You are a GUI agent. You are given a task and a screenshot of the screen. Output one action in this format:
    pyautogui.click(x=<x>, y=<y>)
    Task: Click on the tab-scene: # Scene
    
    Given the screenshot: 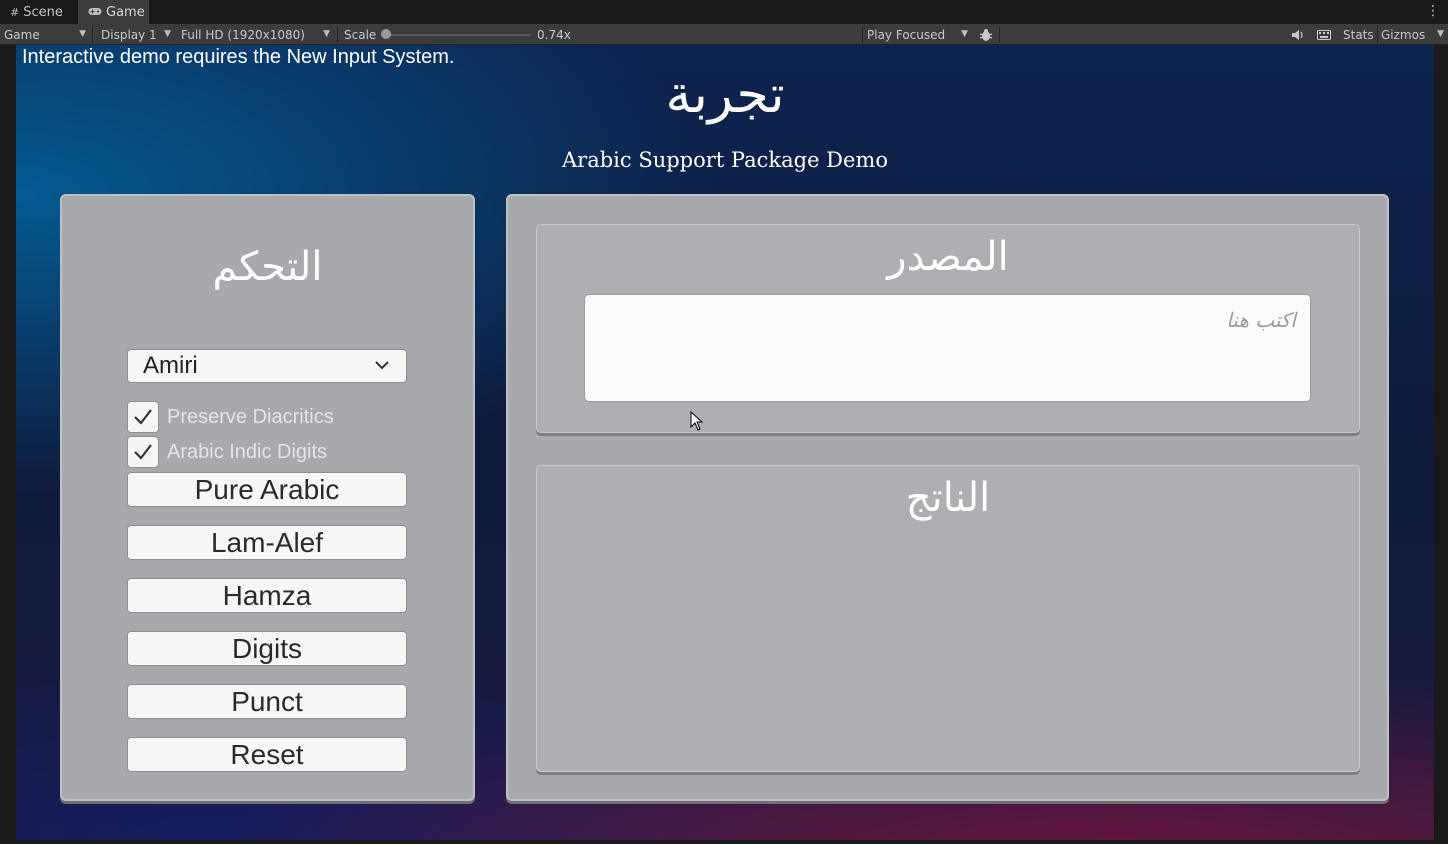 What is the action you would take?
    pyautogui.click(x=38, y=12)
    